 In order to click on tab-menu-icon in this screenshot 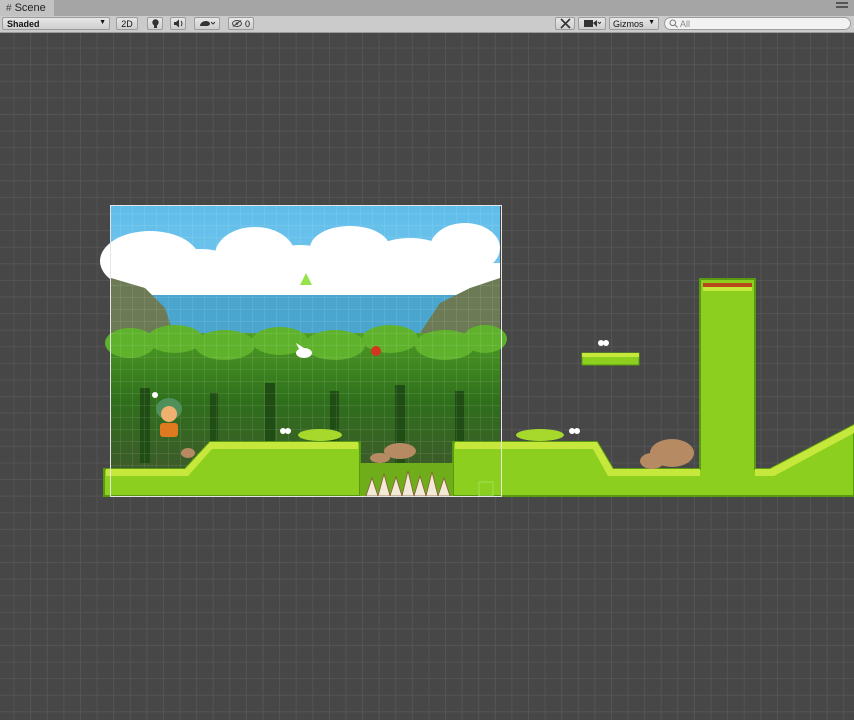, I will do `click(842, 7)`.